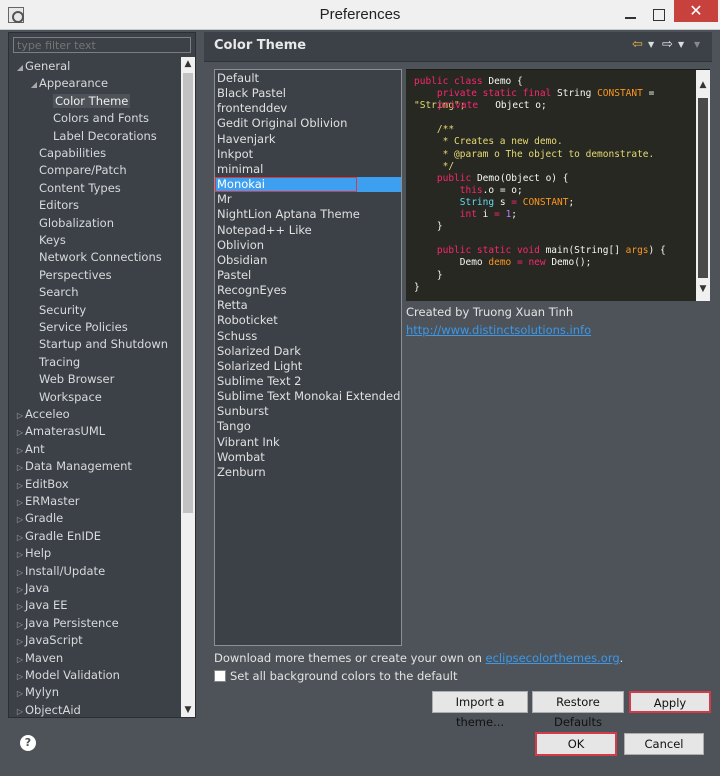 This screenshot has width=720, height=776. What do you see at coordinates (308, 185) in the screenshot?
I see `theme-list-item: Monokai` at bounding box center [308, 185].